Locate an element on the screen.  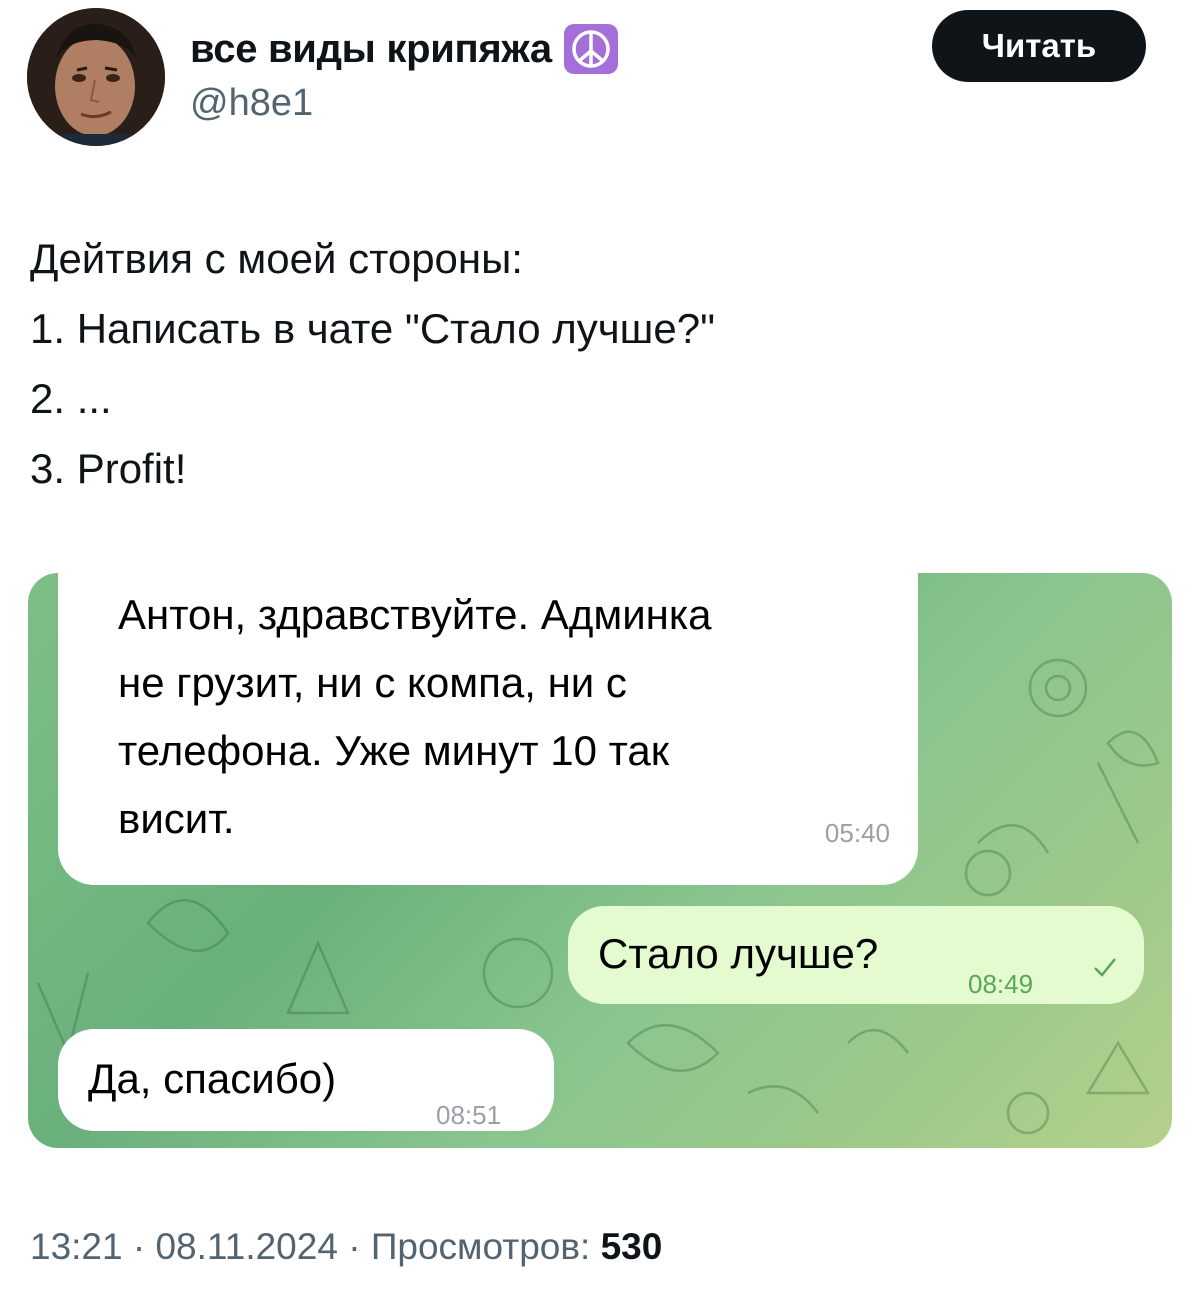
message-line: не грузит, ни с компа, ни с is located at coordinates (372, 682).